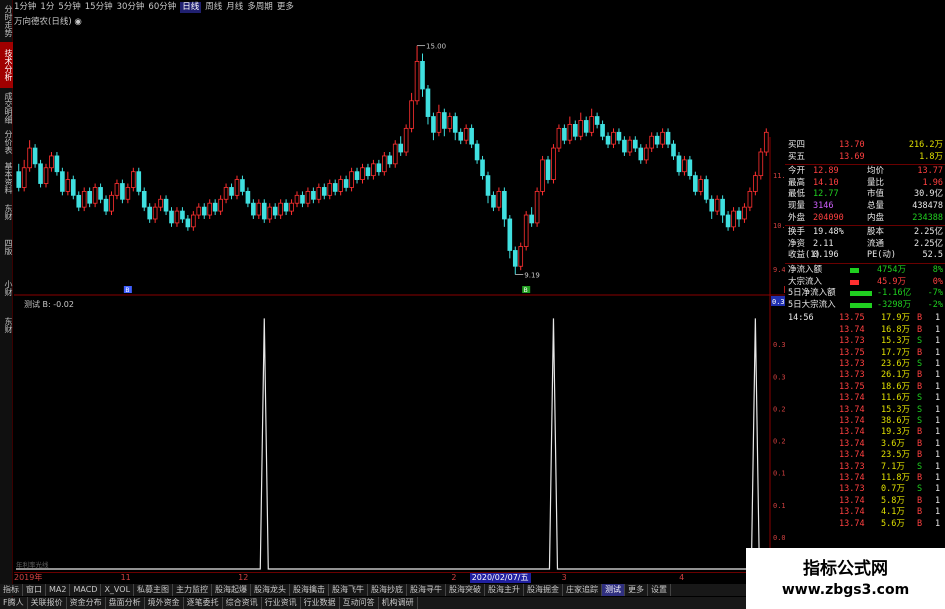  What do you see at coordinates (6, 247) in the screenshot?
I see `left-tab-6: 四版` at bounding box center [6, 247].